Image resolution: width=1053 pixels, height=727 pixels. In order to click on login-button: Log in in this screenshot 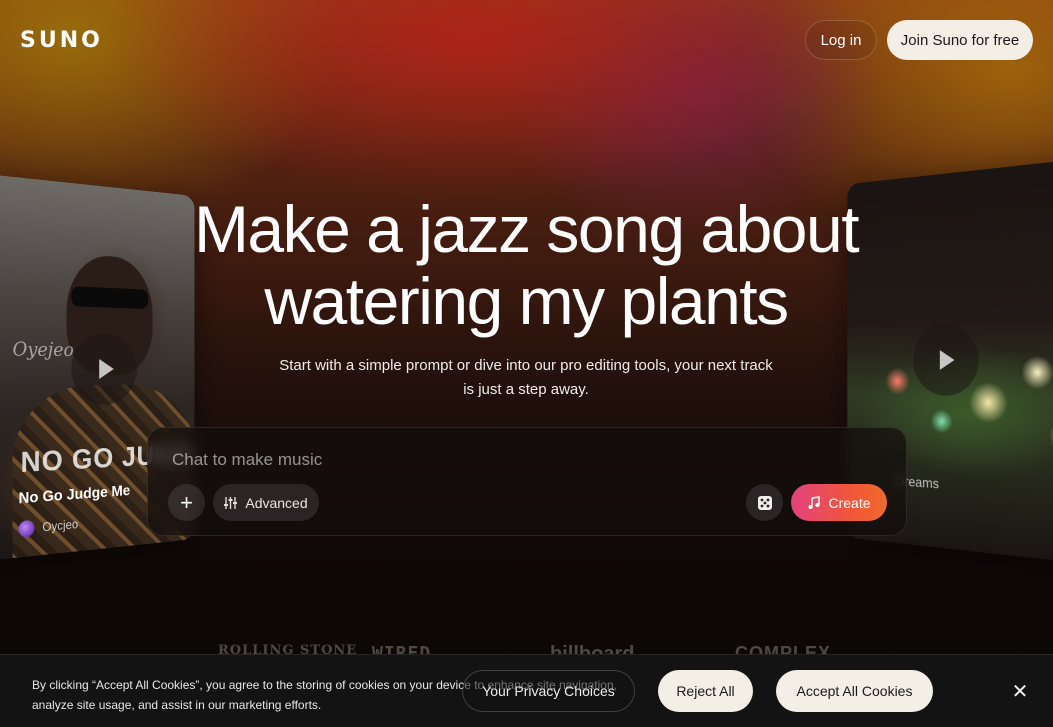, I will do `click(841, 40)`.